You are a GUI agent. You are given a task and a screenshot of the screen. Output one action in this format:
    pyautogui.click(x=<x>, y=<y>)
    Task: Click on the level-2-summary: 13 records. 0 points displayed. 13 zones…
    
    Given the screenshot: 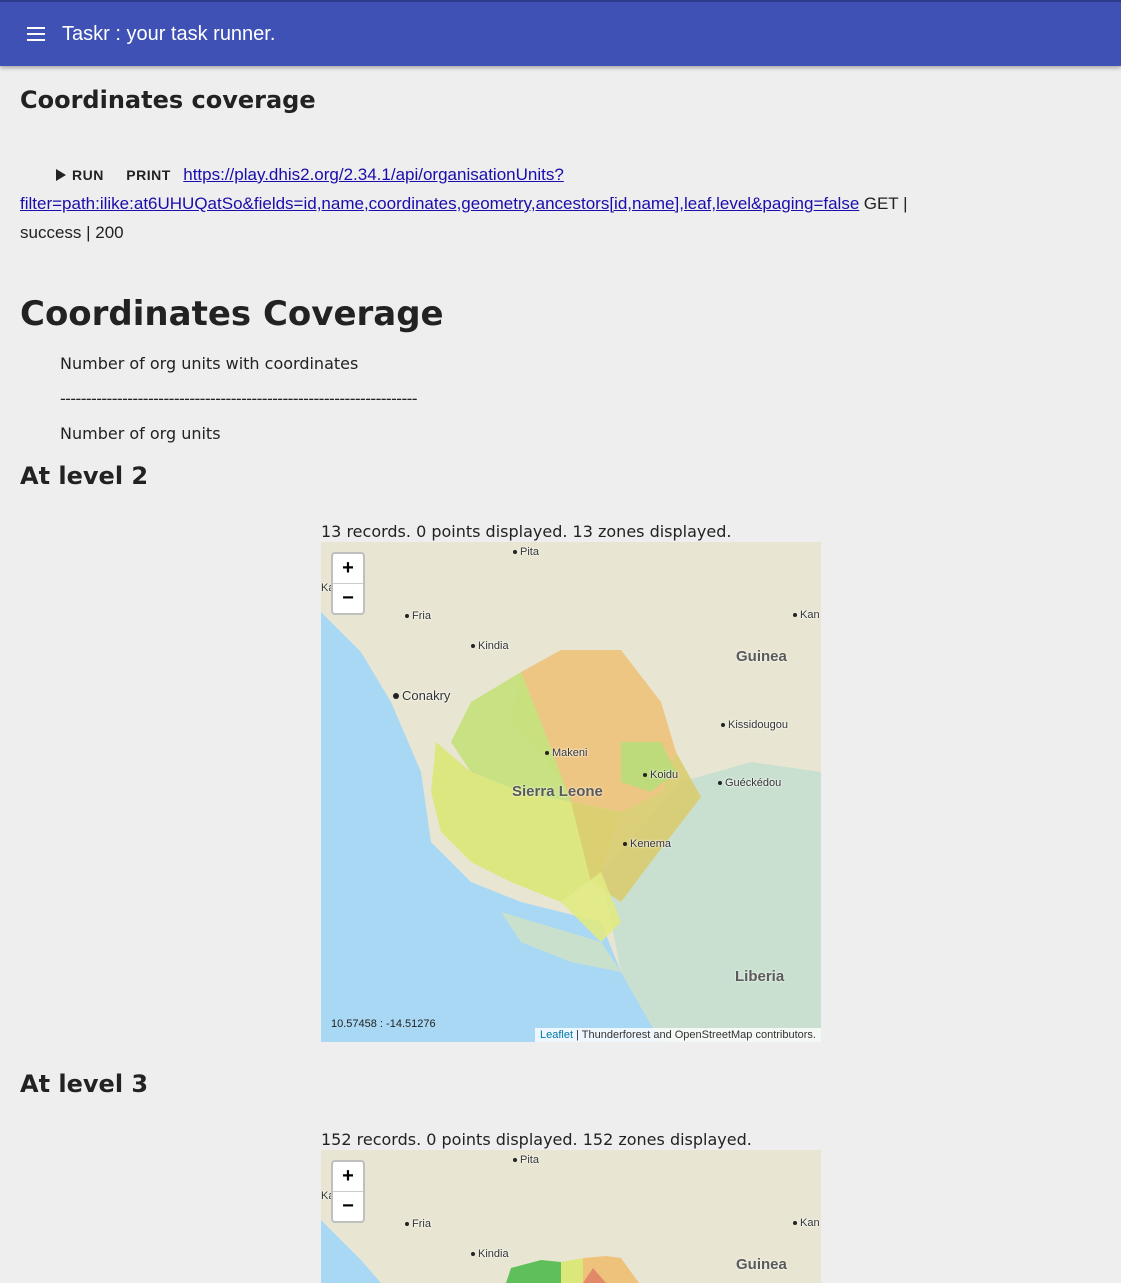 What is the action you would take?
    pyautogui.click(x=526, y=531)
    